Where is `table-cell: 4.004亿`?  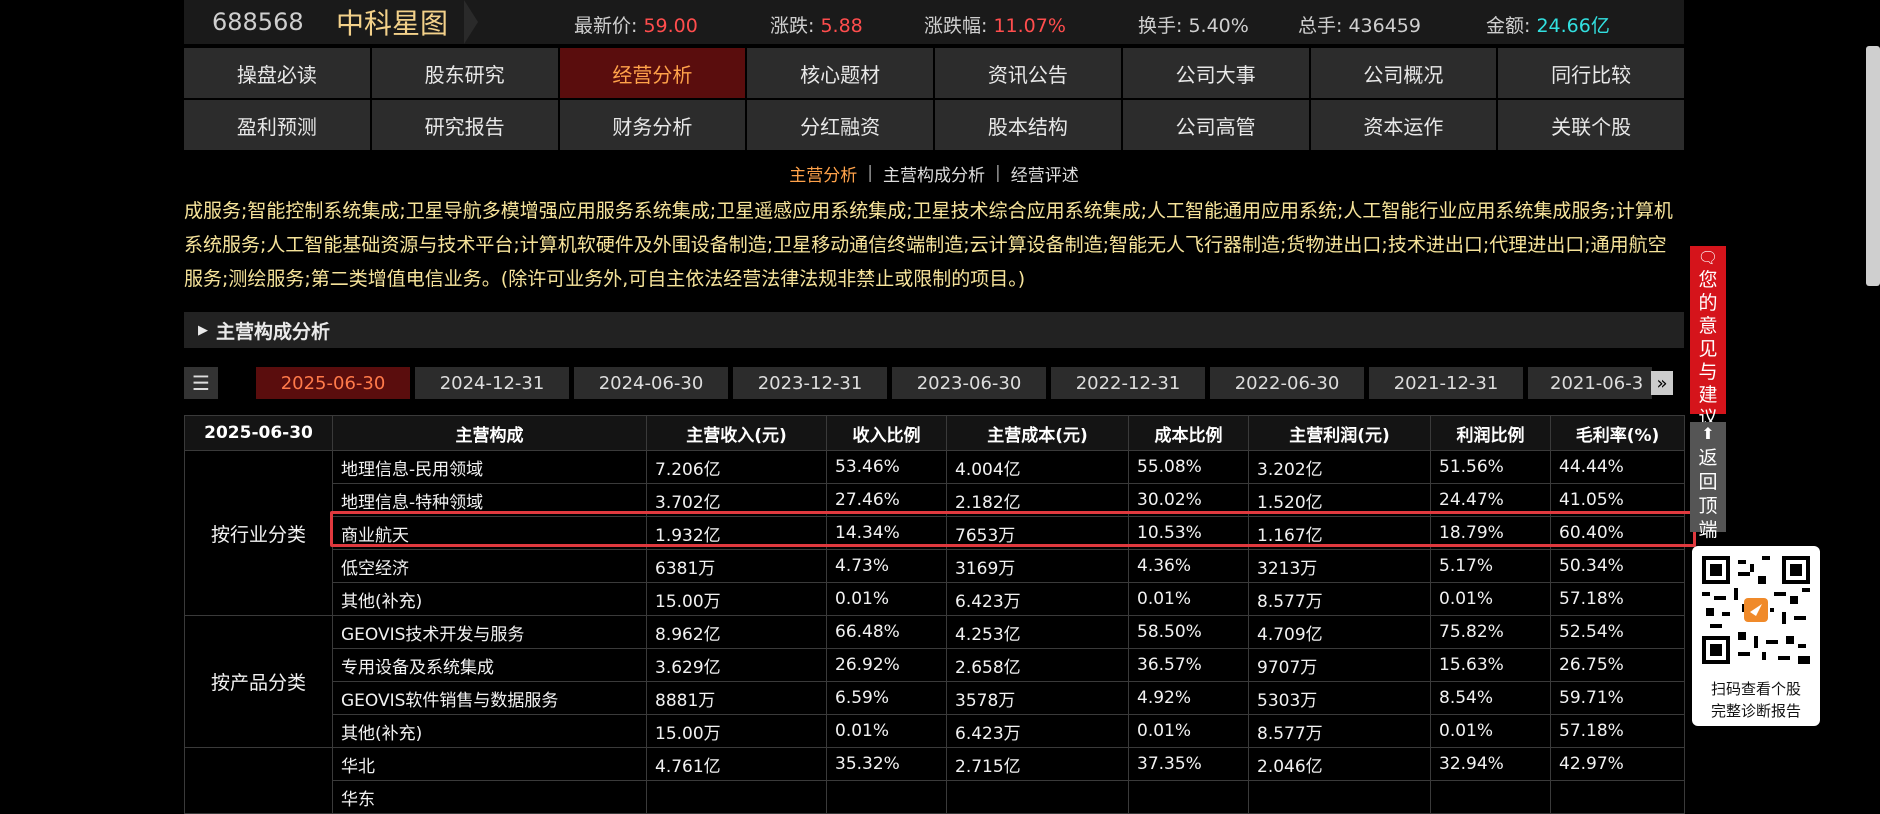 table-cell: 4.004亿 is located at coordinates (1037, 467).